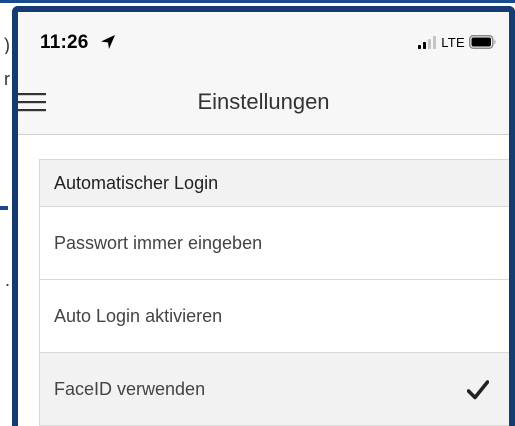  What do you see at coordinates (7, 280) in the screenshot?
I see `background-text-fragment: .` at bounding box center [7, 280].